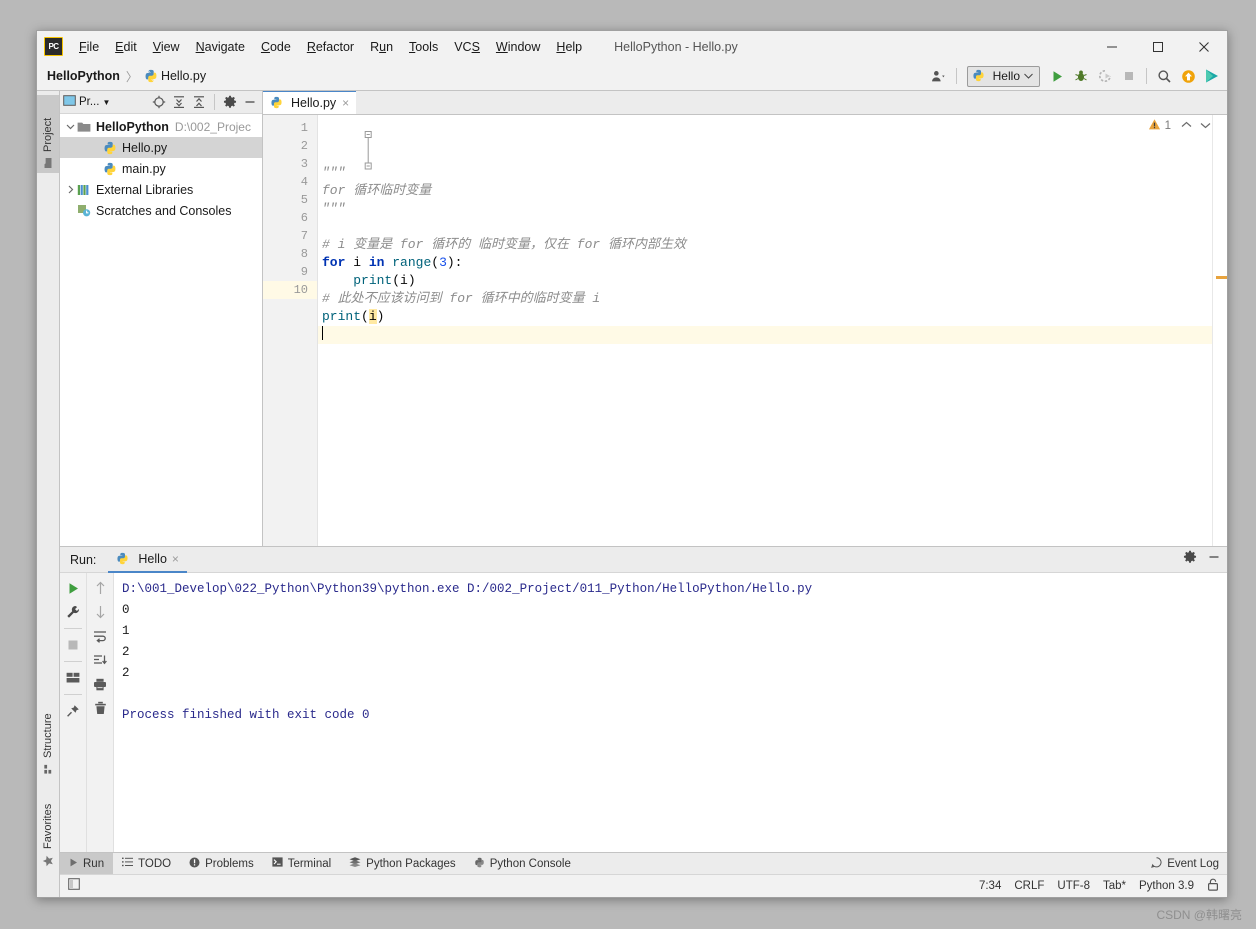  What do you see at coordinates (467, 47) in the screenshot?
I see `menu-item-vcs: VCS` at bounding box center [467, 47].